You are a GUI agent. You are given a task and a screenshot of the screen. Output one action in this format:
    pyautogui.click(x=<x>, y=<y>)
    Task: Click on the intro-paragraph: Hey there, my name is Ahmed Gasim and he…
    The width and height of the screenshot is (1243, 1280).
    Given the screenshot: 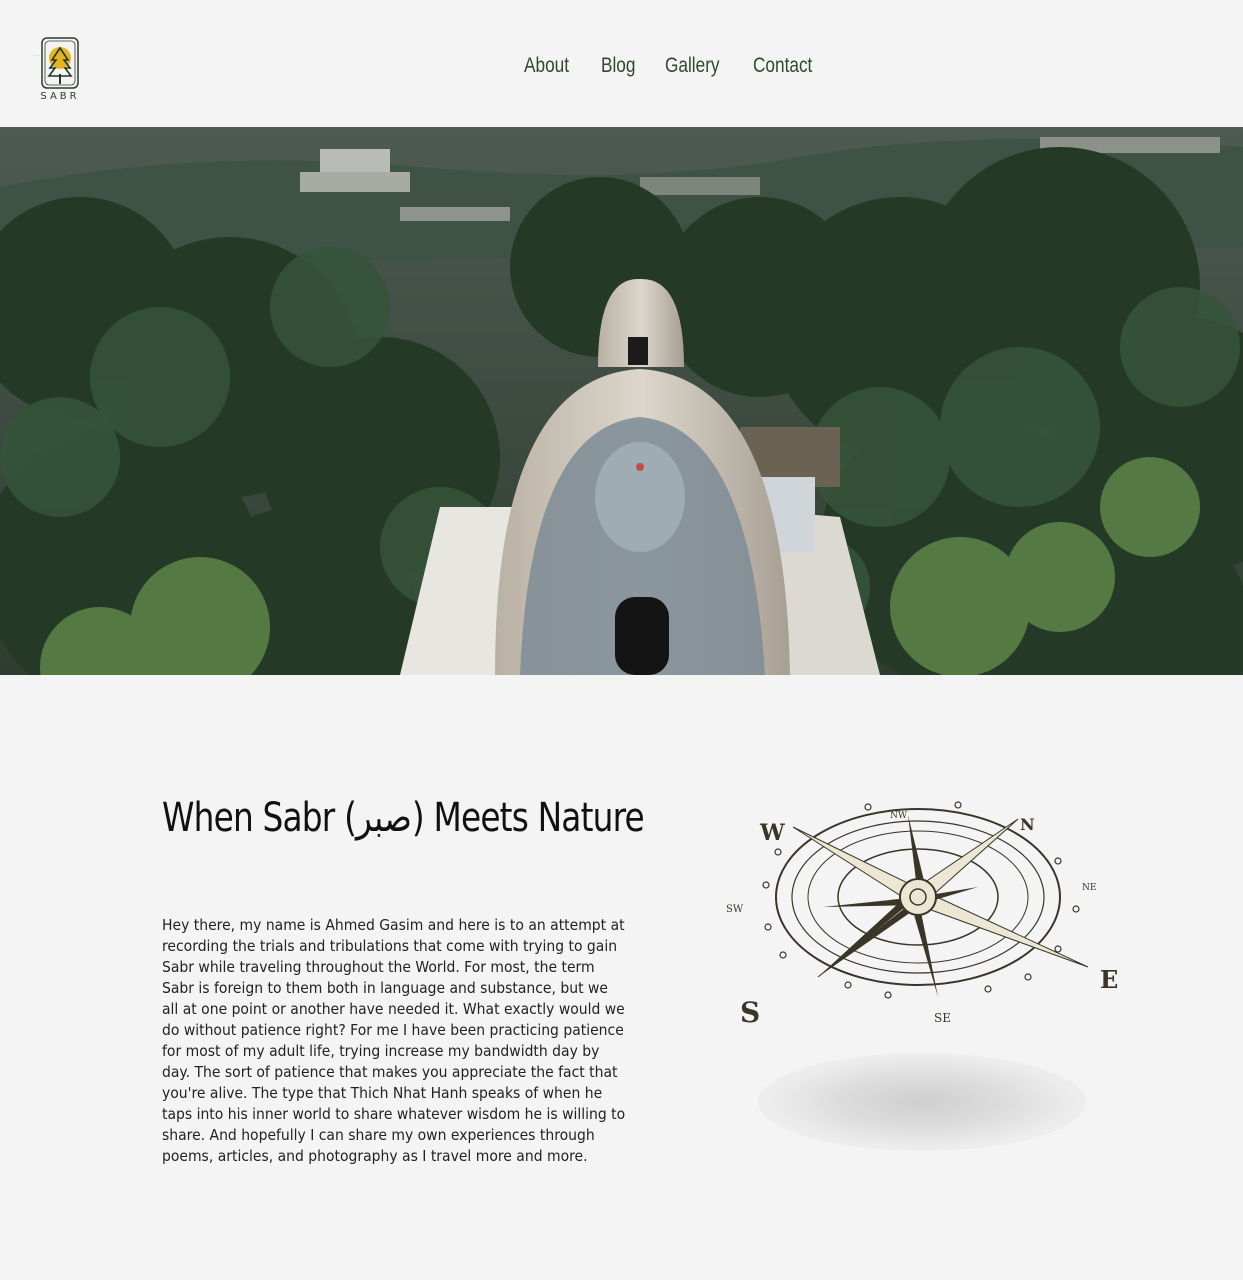 What is the action you would take?
    pyautogui.click(x=394, y=1040)
    